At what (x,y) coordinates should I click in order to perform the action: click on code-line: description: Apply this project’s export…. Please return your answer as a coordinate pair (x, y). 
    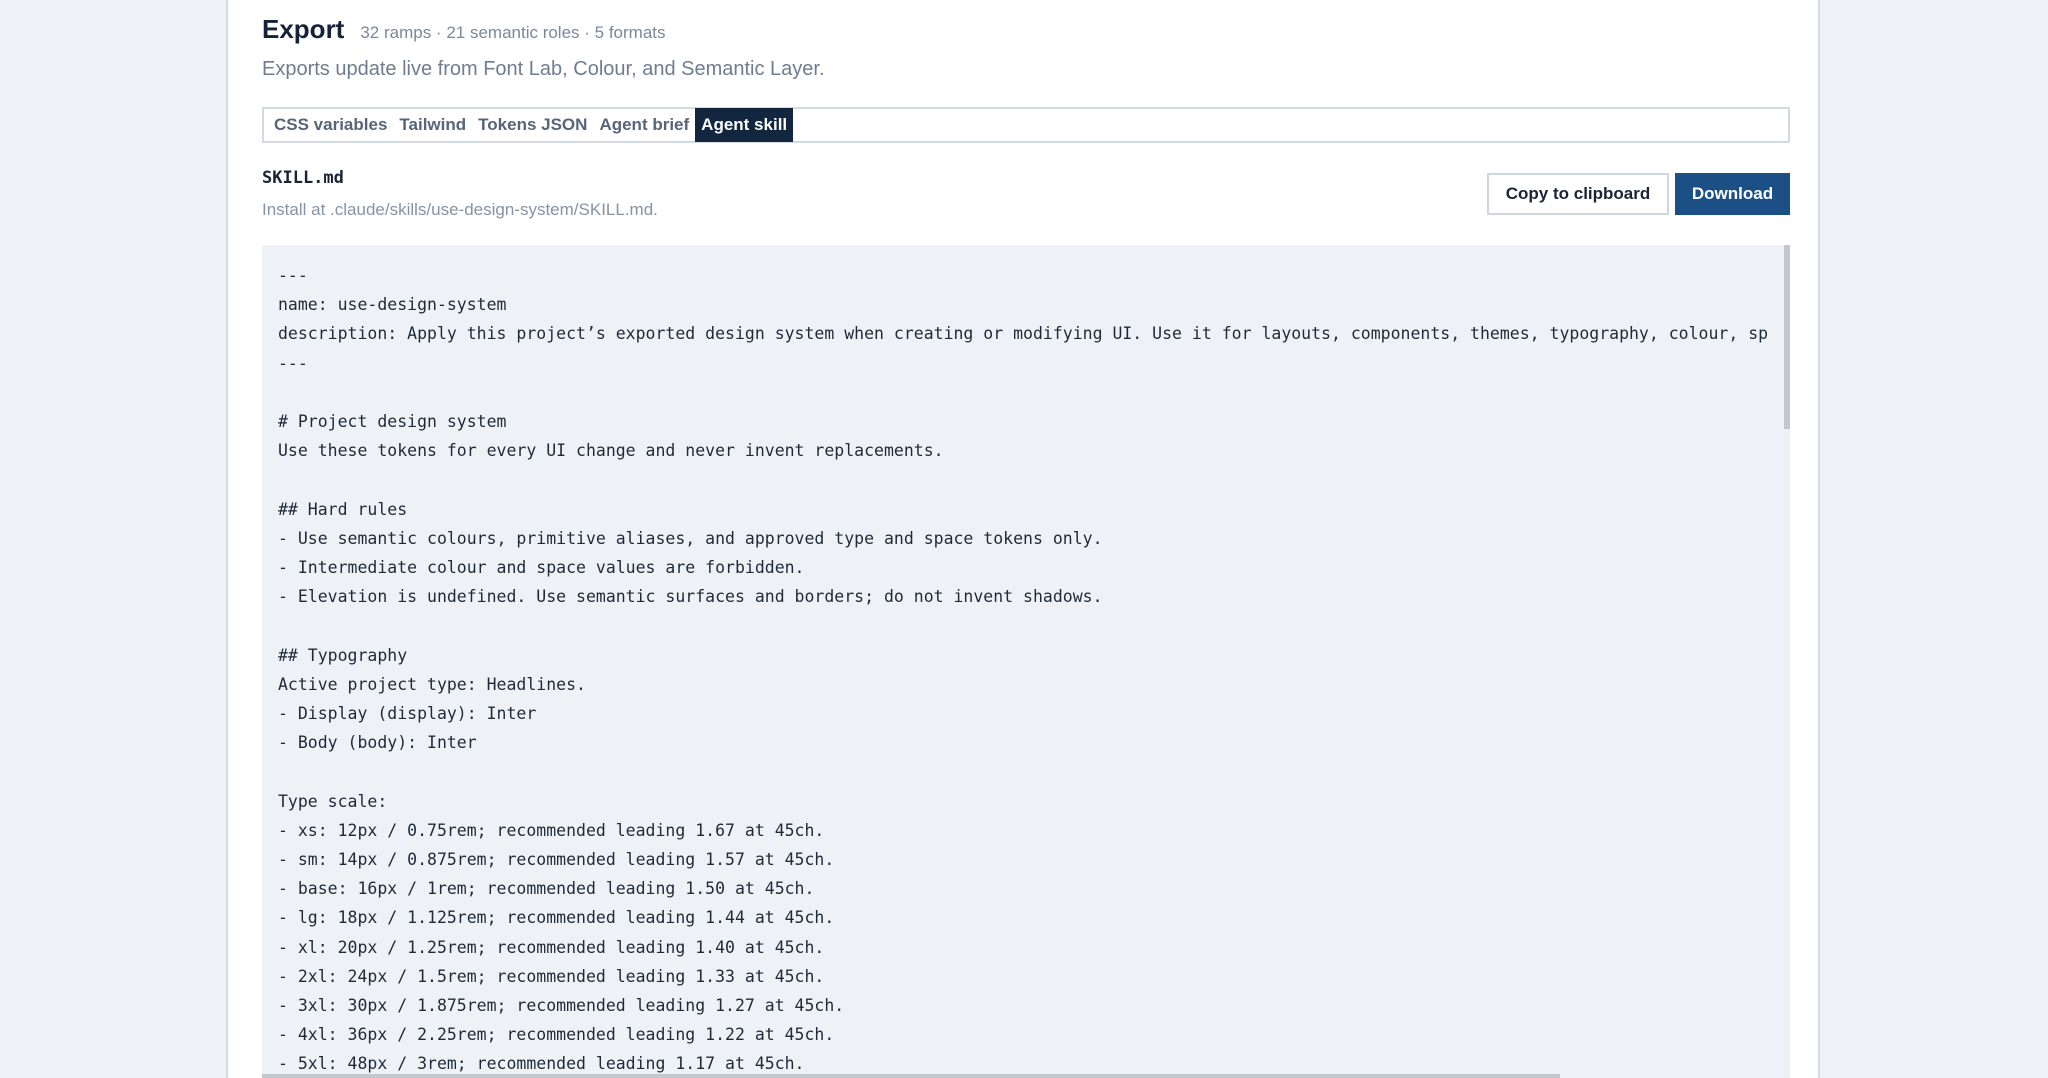
    Looking at the image, I should click on (1023, 334).